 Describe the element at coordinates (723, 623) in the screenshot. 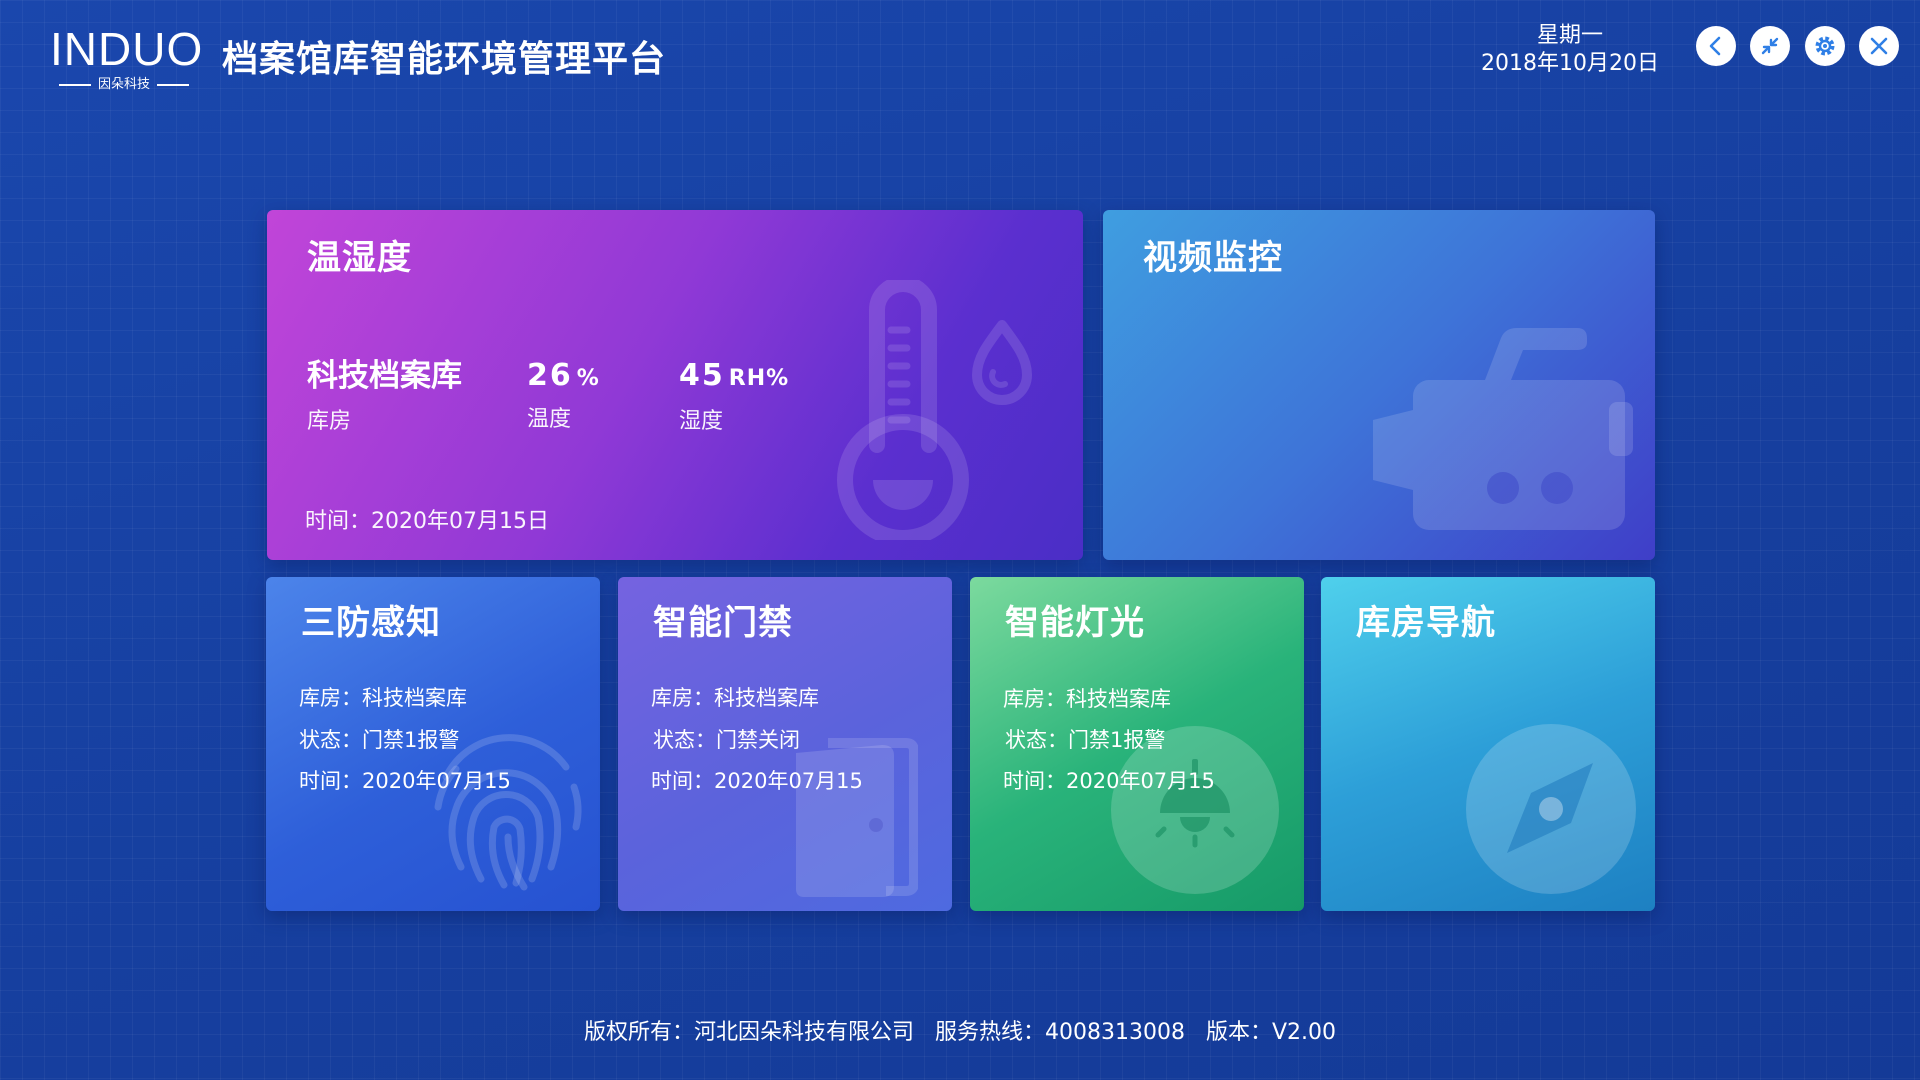

I see `card-title: 智能门禁` at that location.